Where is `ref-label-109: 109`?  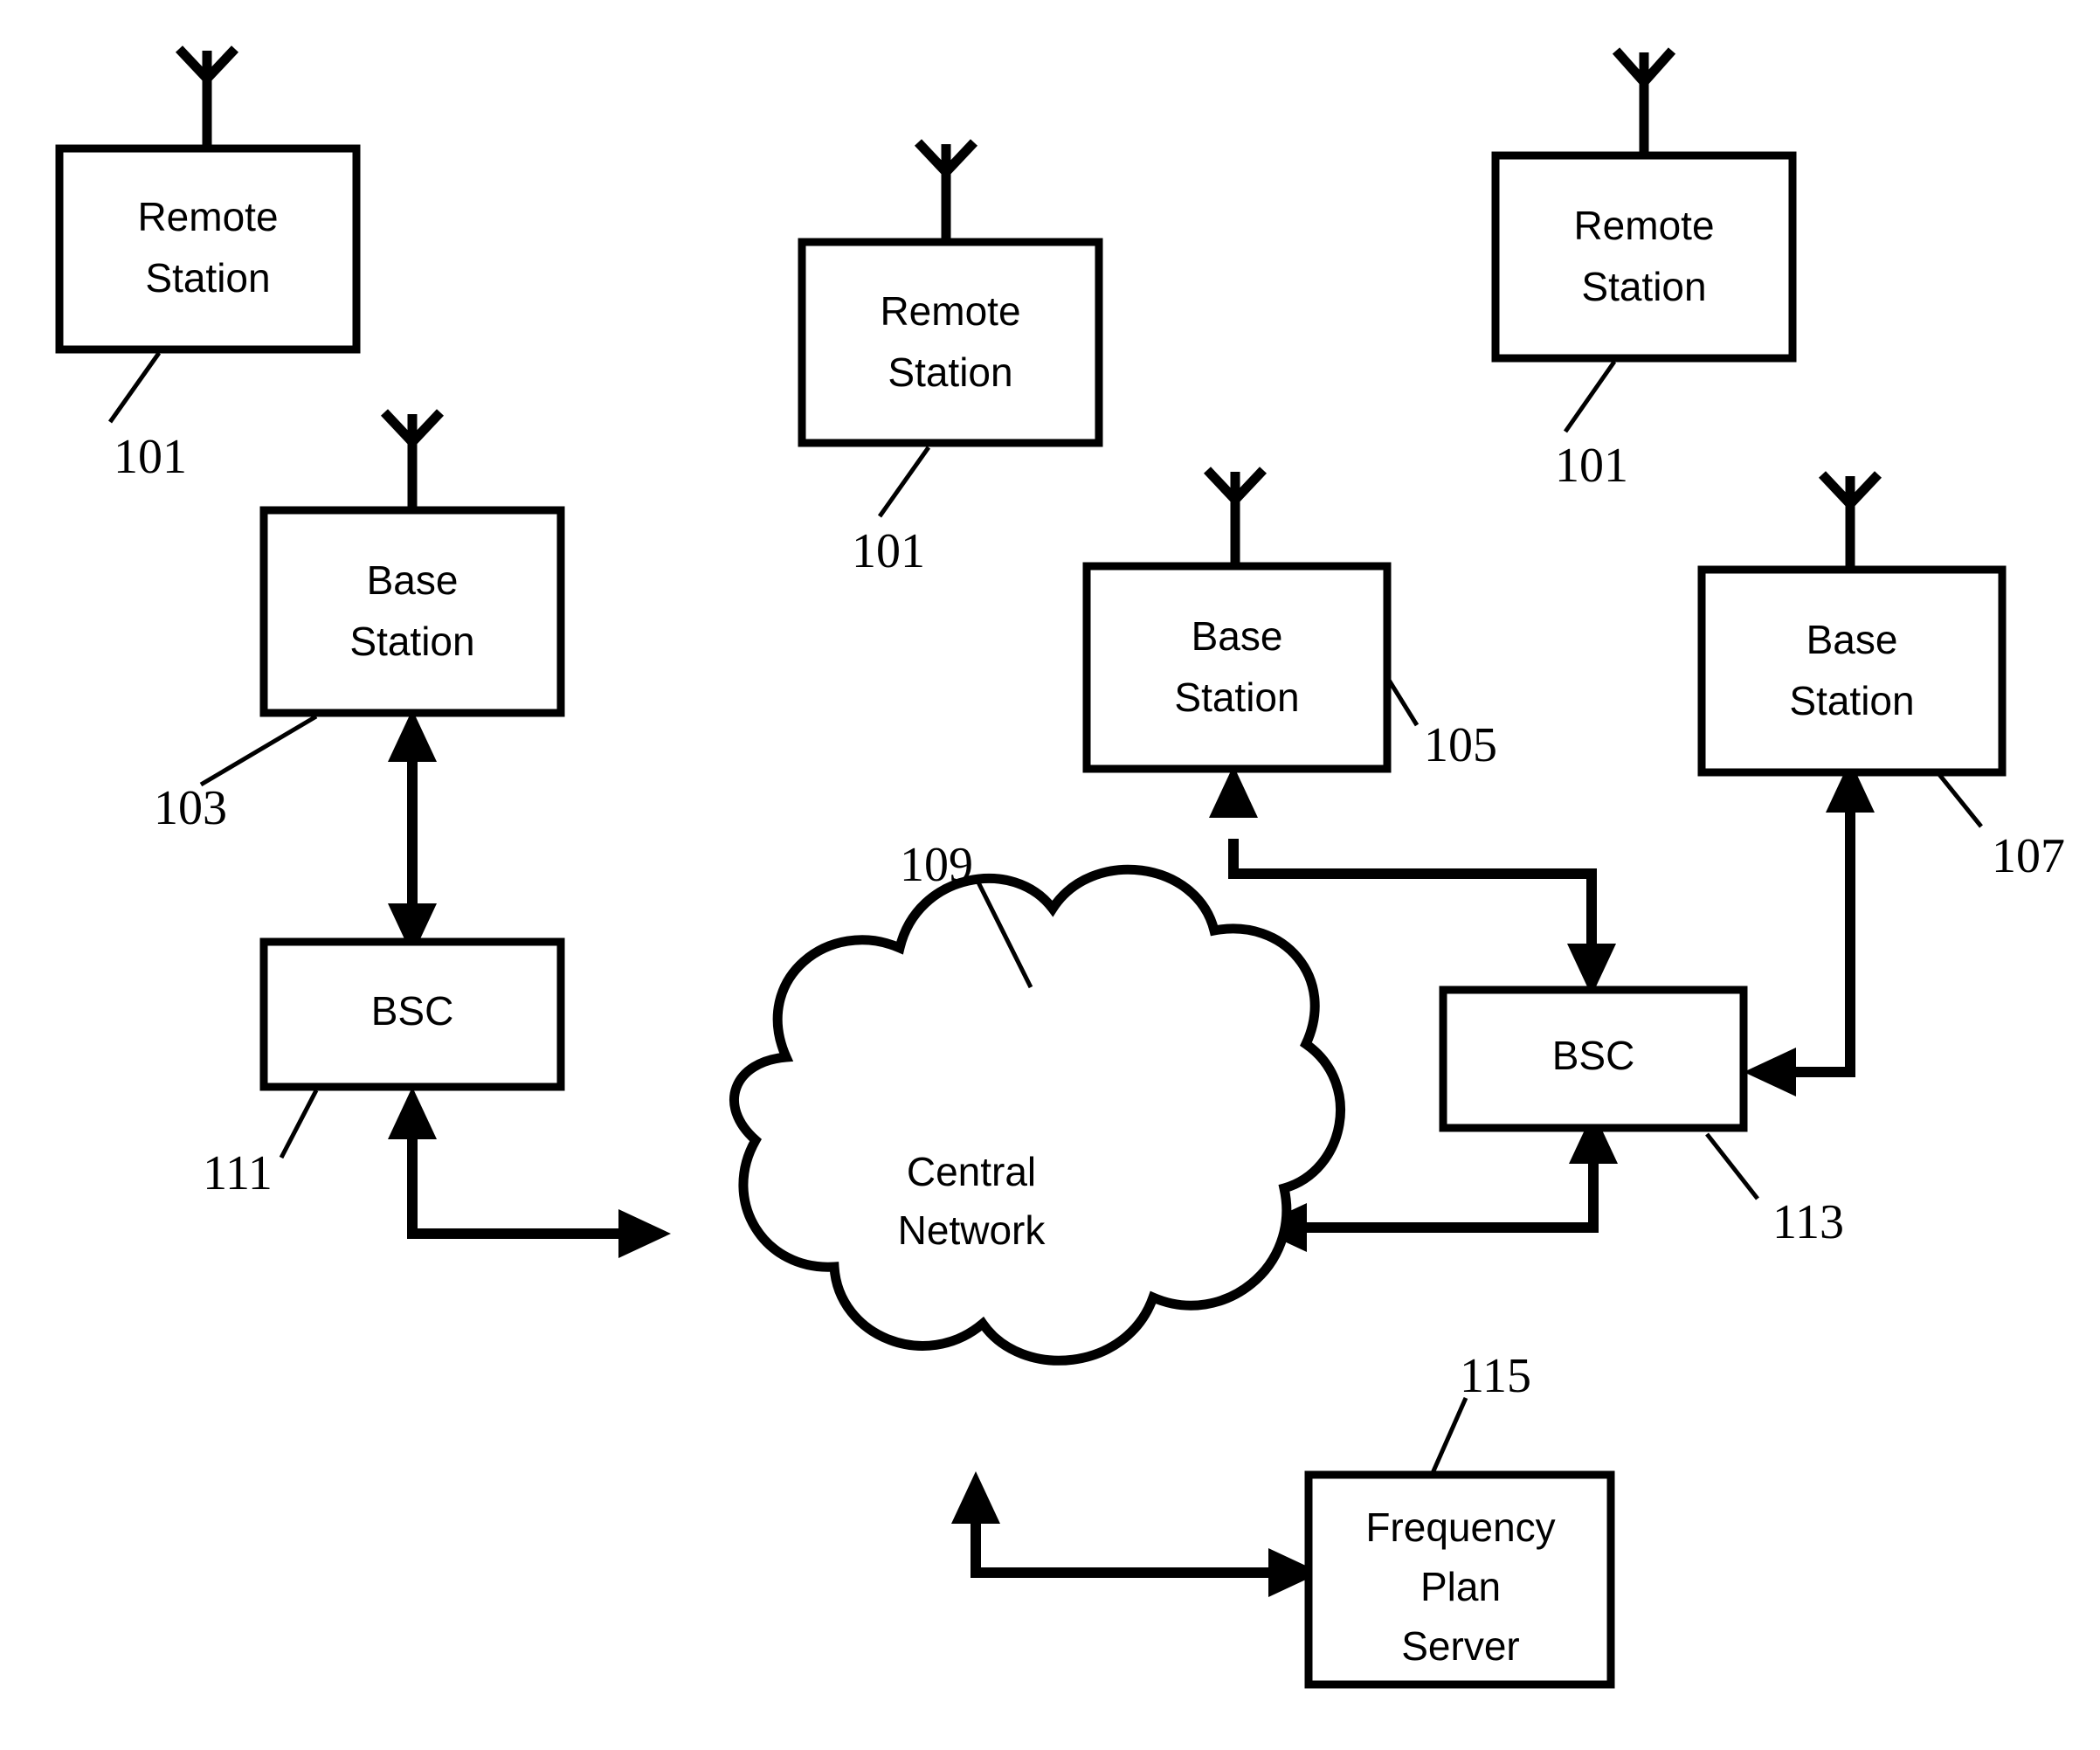
ref-label-109: 109 is located at coordinates (936, 865).